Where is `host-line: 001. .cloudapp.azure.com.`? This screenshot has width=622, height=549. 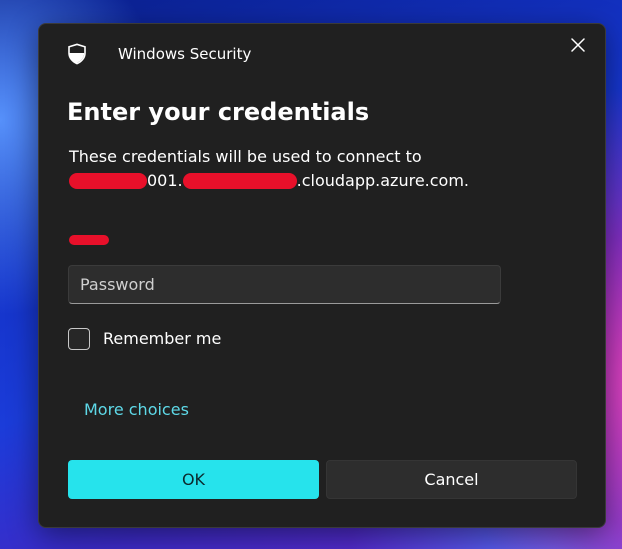 host-line: 001. .cloudapp.azure.com. is located at coordinates (269, 181).